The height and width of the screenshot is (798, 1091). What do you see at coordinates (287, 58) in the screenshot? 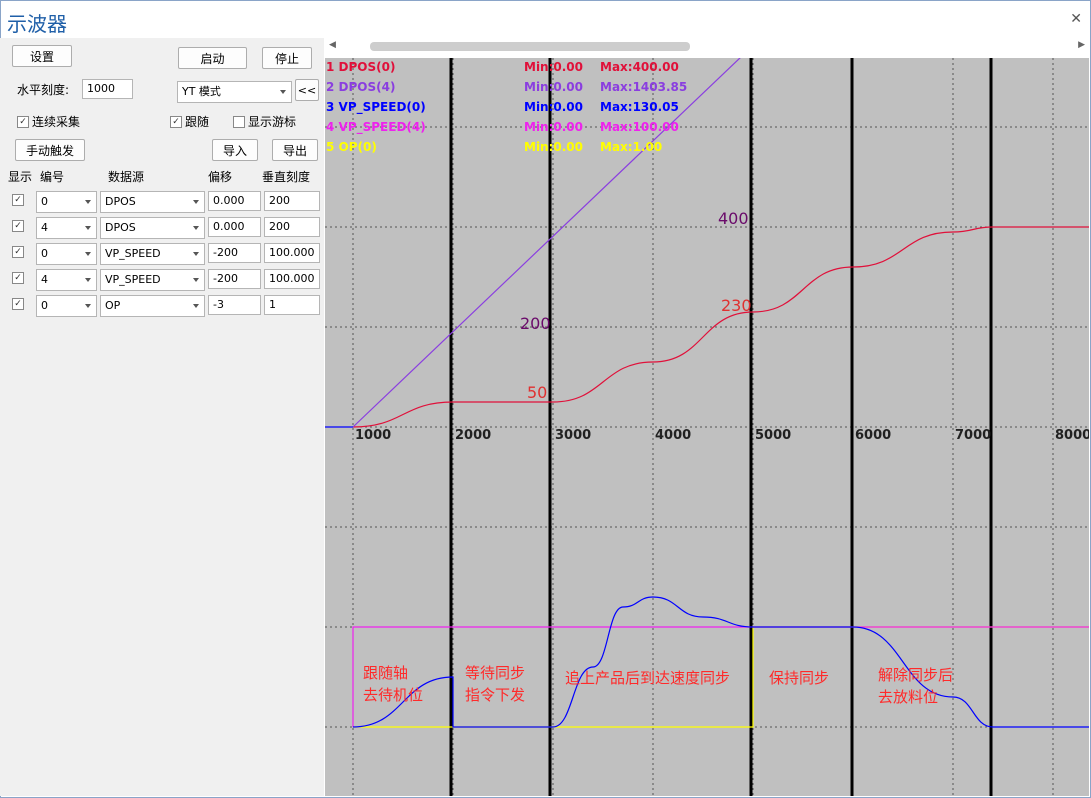
I see `stop-button: 停止` at bounding box center [287, 58].